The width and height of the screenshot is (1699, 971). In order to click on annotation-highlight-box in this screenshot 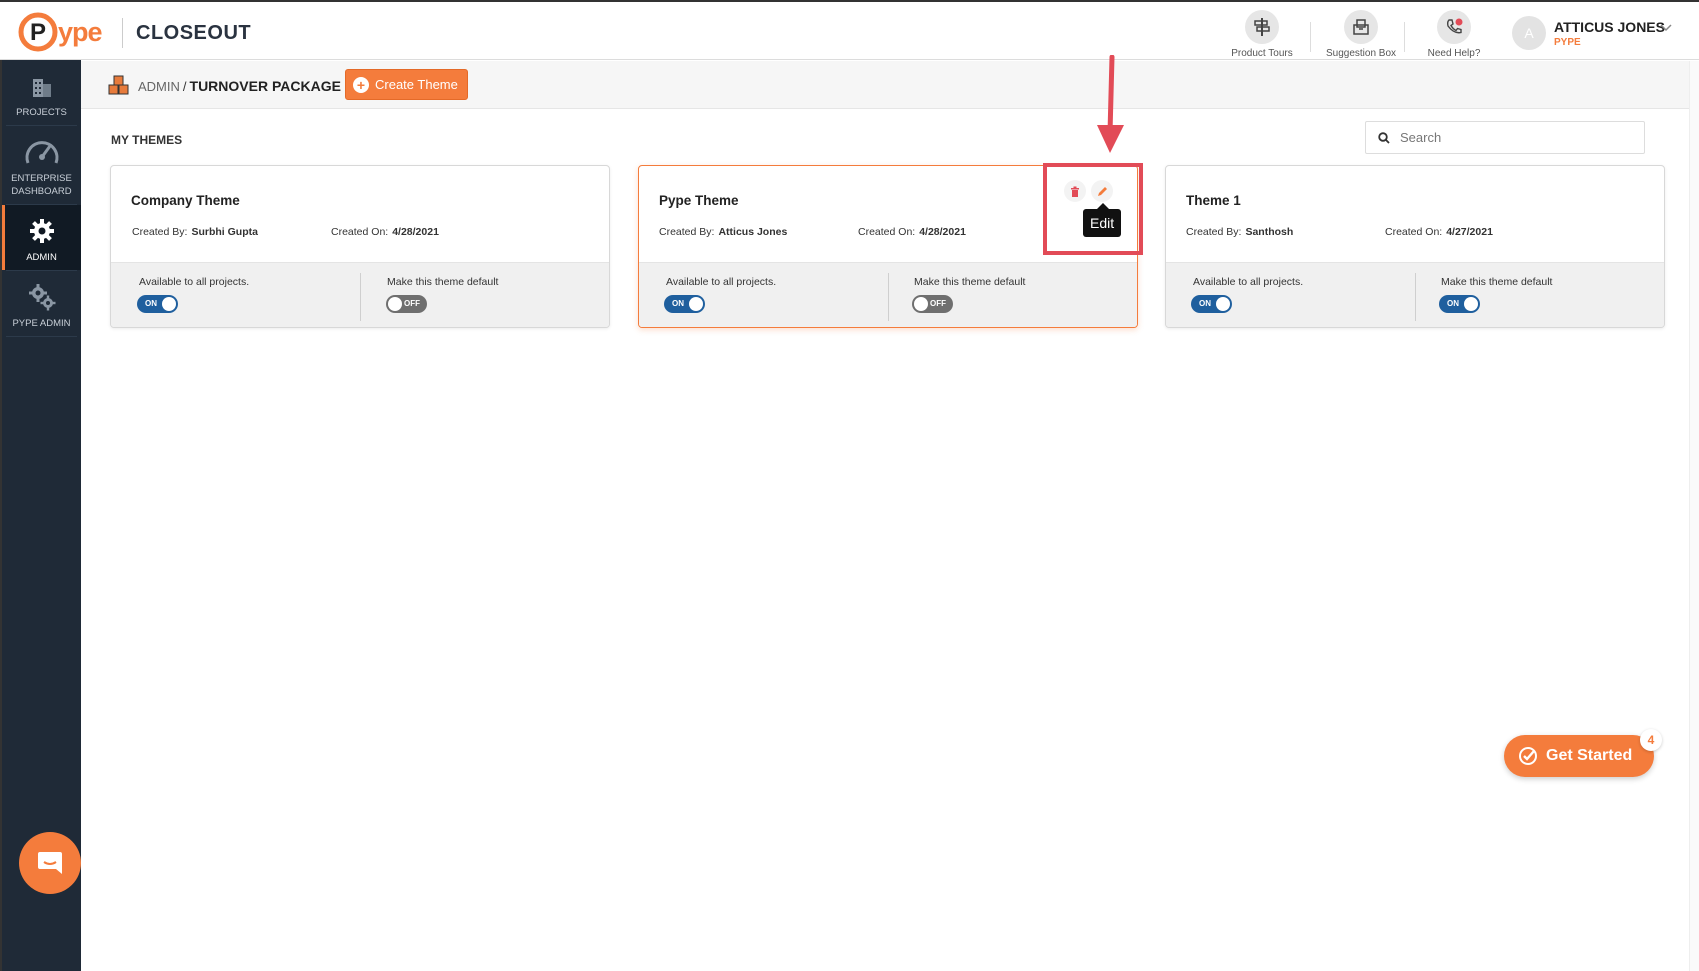, I will do `click(1093, 209)`.